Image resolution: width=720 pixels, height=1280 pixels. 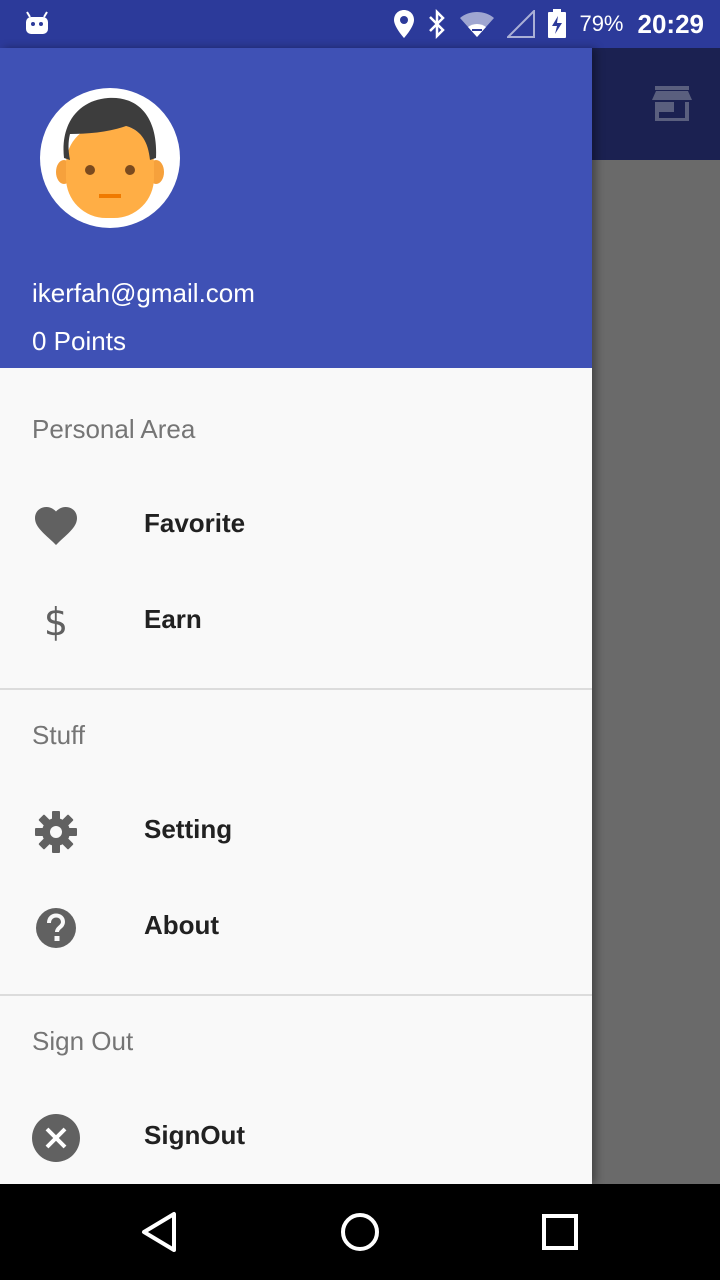 I want to click on battery-percent: 79%, so click(x=601, y=23).